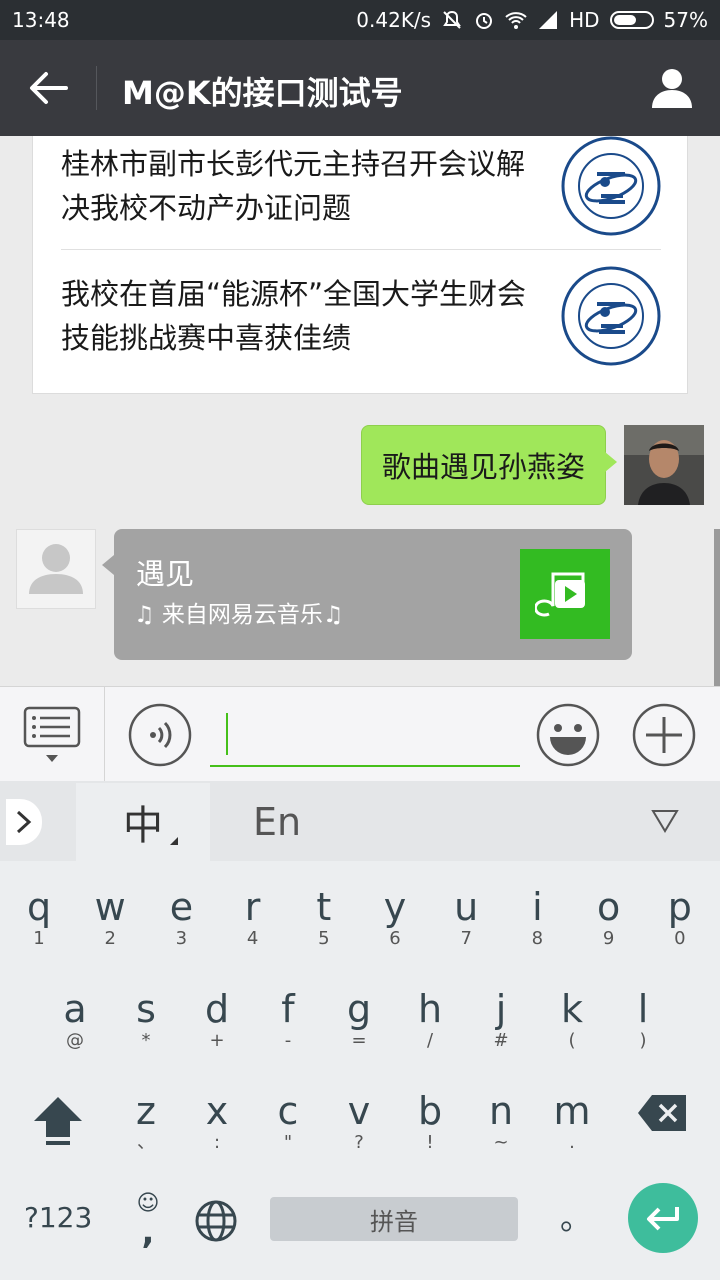 This screenshot has width=720, height=1280. I want to click on official-account-avatar, so click(56, 569).